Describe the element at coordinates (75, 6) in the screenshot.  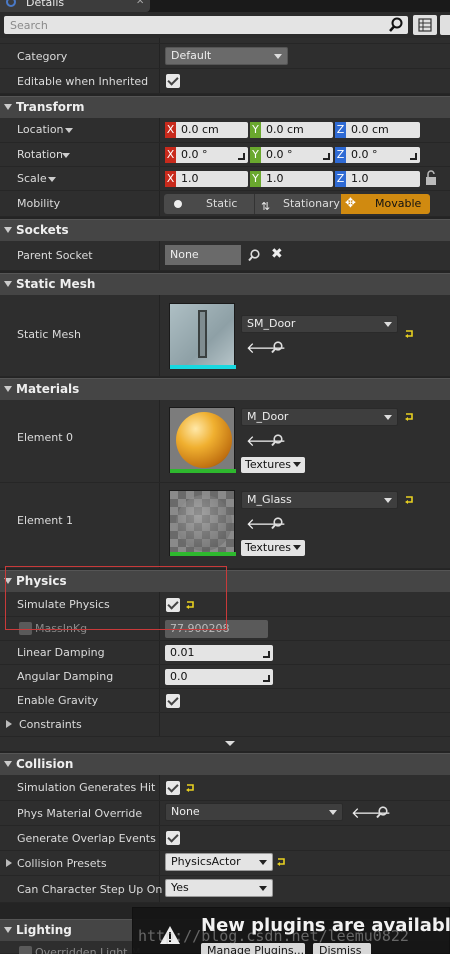
I see `tab-details: Details ✕` at that location.